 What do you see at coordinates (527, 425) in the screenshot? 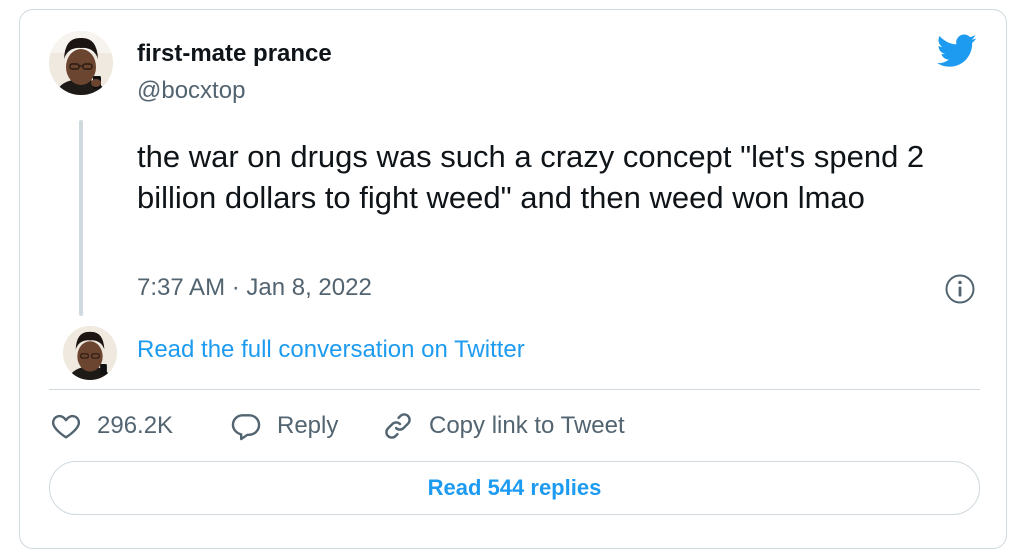
I see `copy-link-label: Copy link to Tweet` at bounding box center [527, 425].